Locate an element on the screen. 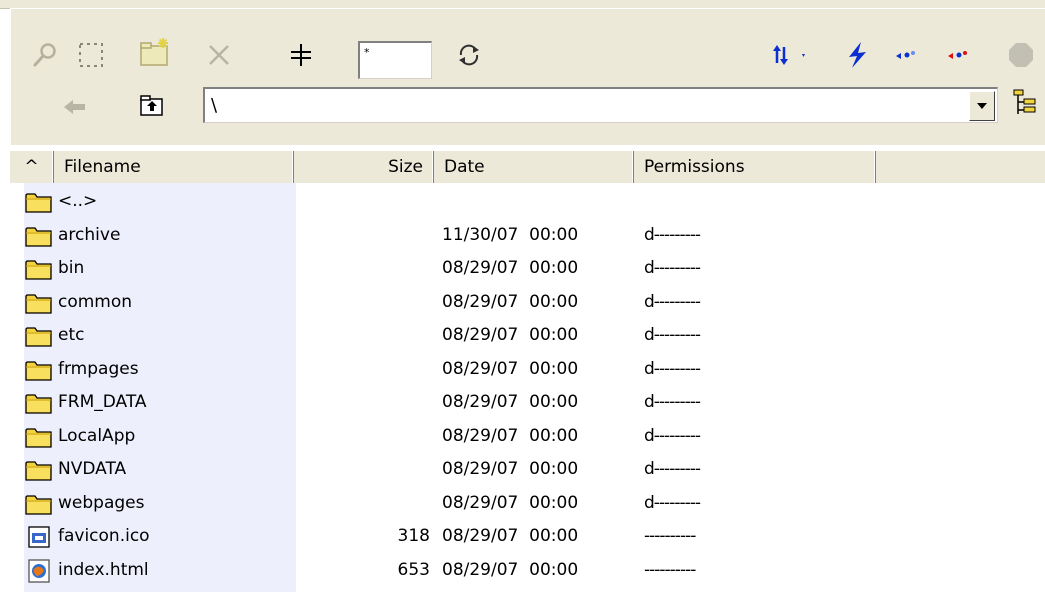  file-row: favicon.ico 318 08/29/07 00:00 ---------- is located at coordinates (527, 537).